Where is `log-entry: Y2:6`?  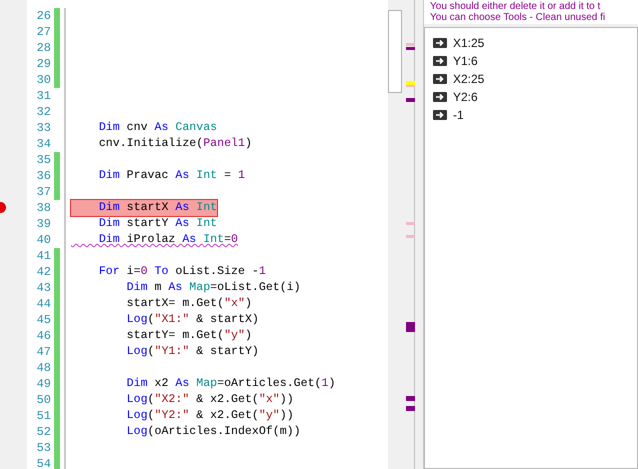
log-entry: Y2:6 is located at coordinates (465, 97).